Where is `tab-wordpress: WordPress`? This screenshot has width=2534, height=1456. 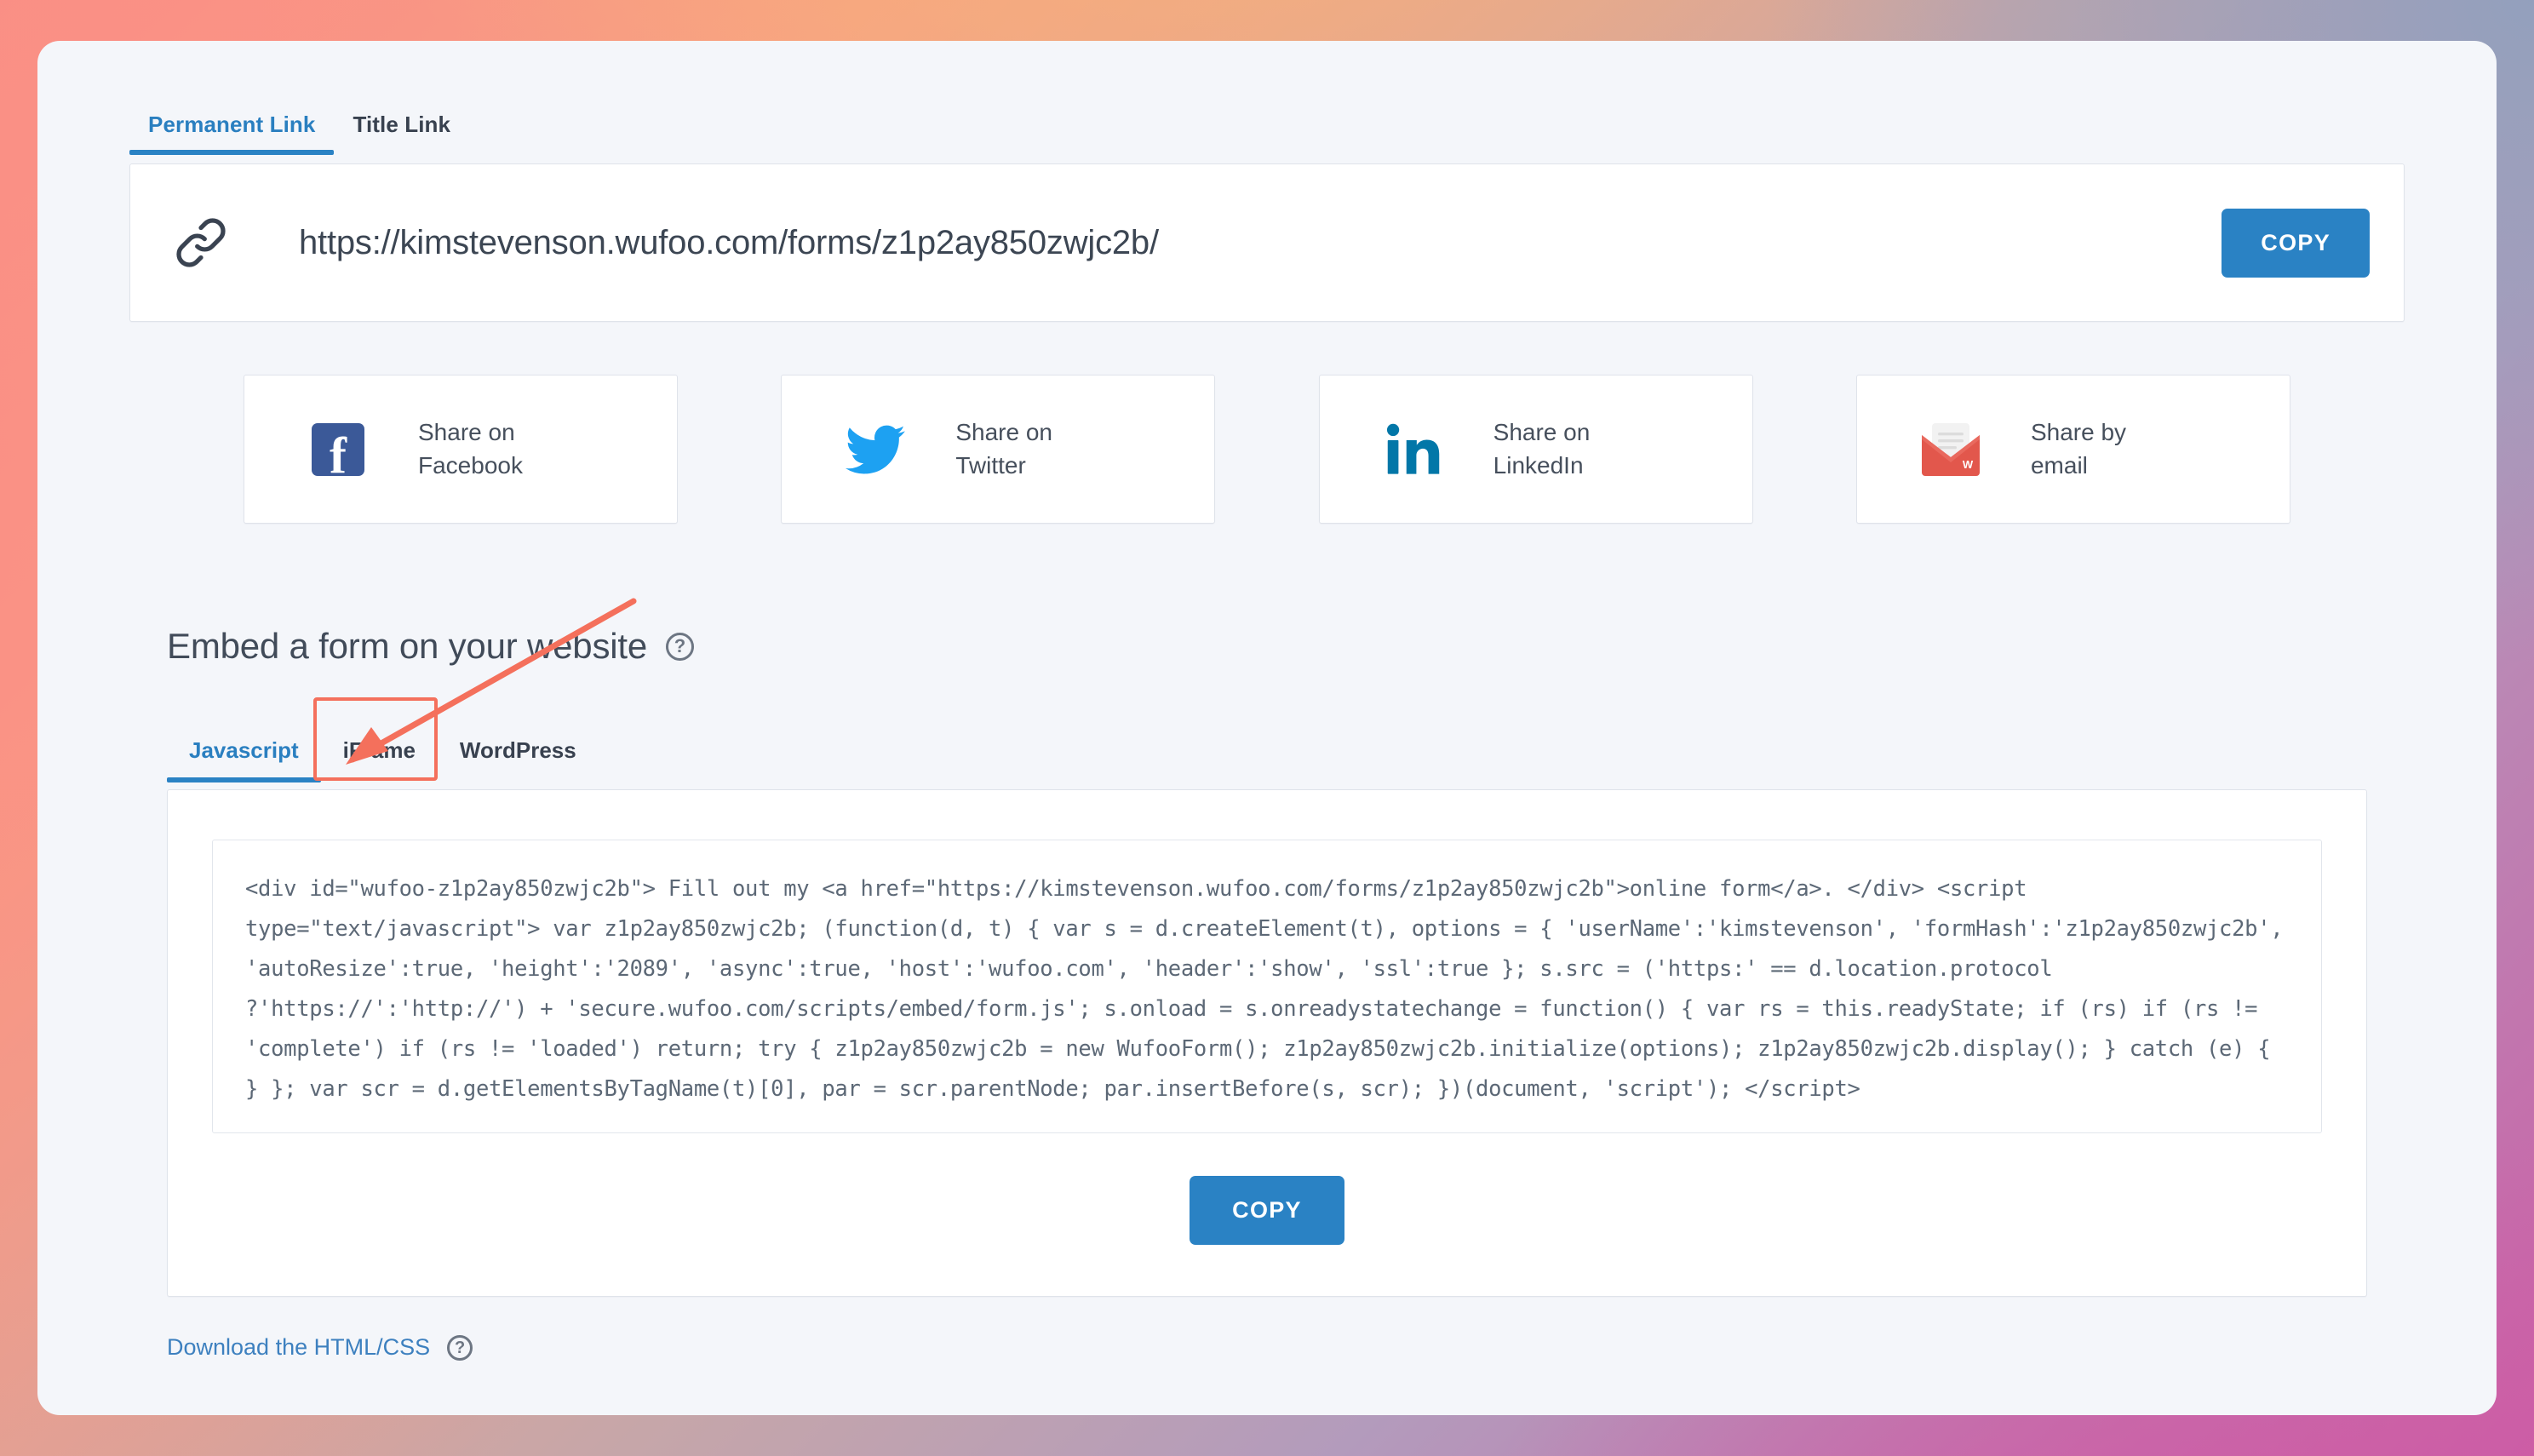 tab-wordpress: WordPress is located at coordinates (518, 760).